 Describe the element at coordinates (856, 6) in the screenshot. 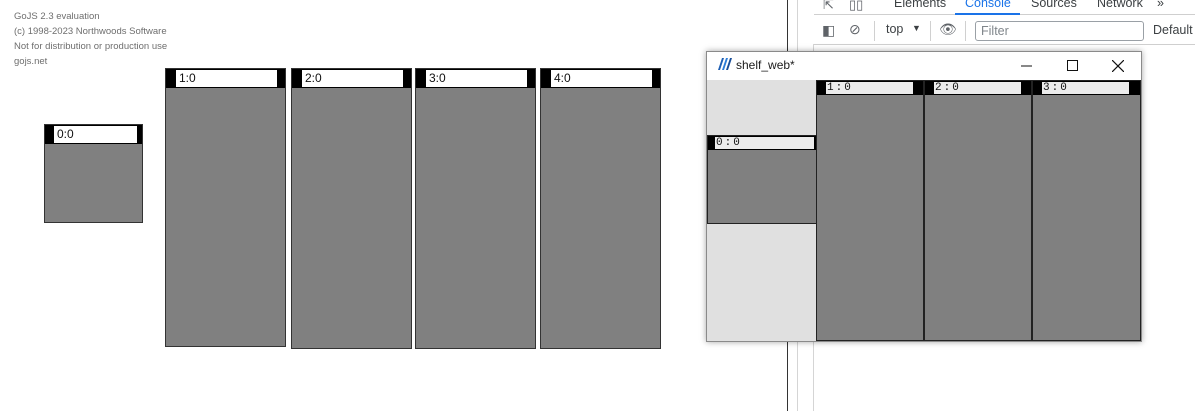

I see `device-toolbar-icon: ▯▯` at that location.